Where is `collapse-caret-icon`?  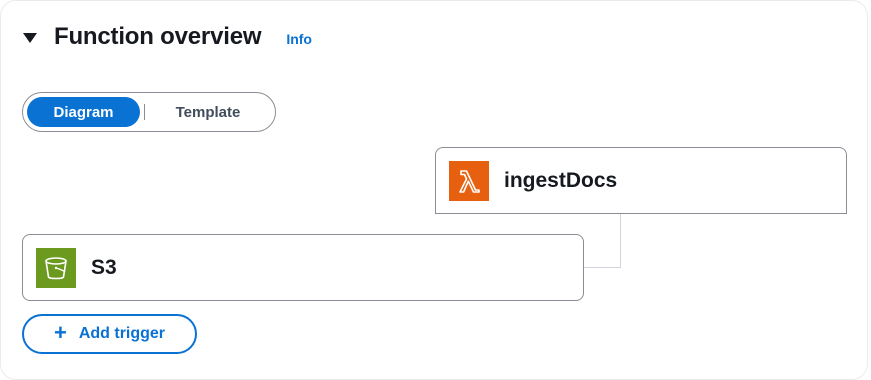
collapse-caret-icon is located at coordinates (30, 38).